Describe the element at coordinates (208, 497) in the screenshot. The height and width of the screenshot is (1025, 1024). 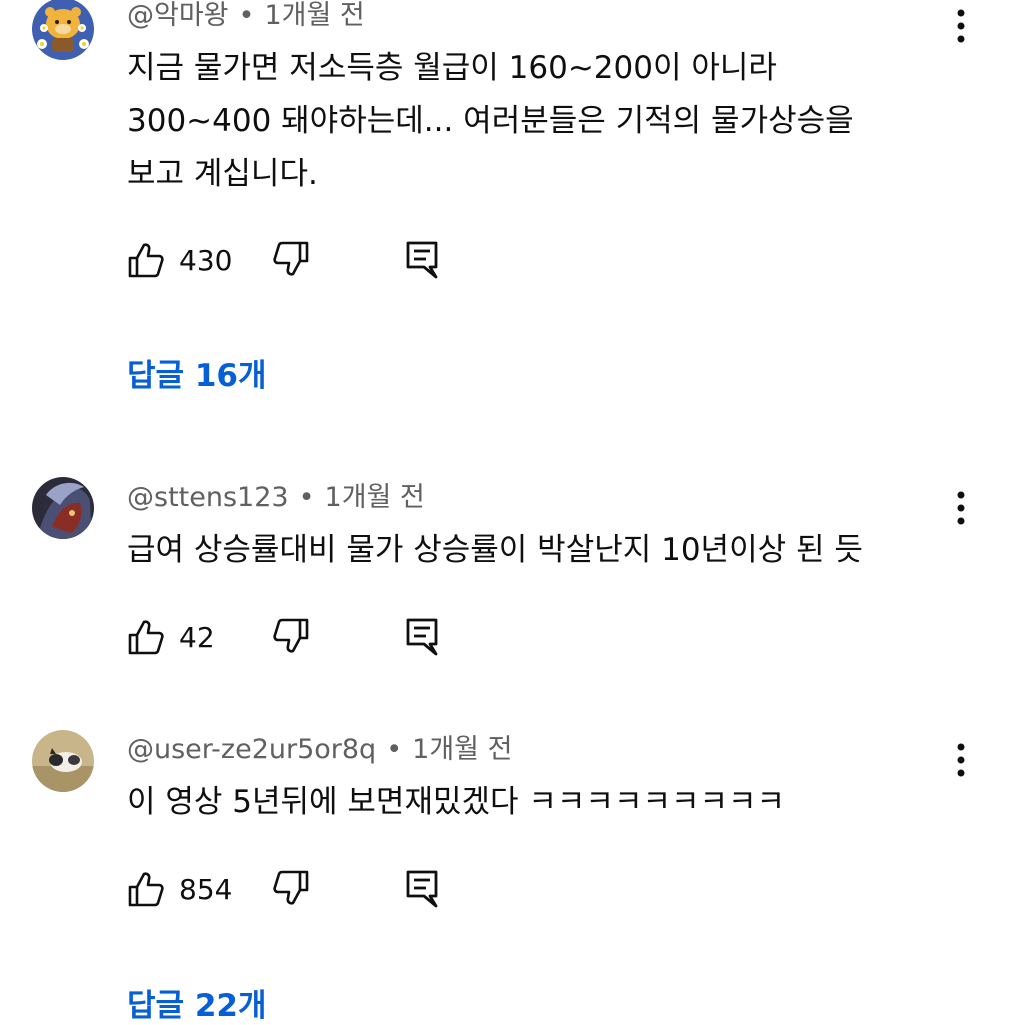
I see `comment-author: @sttens123` at that location.